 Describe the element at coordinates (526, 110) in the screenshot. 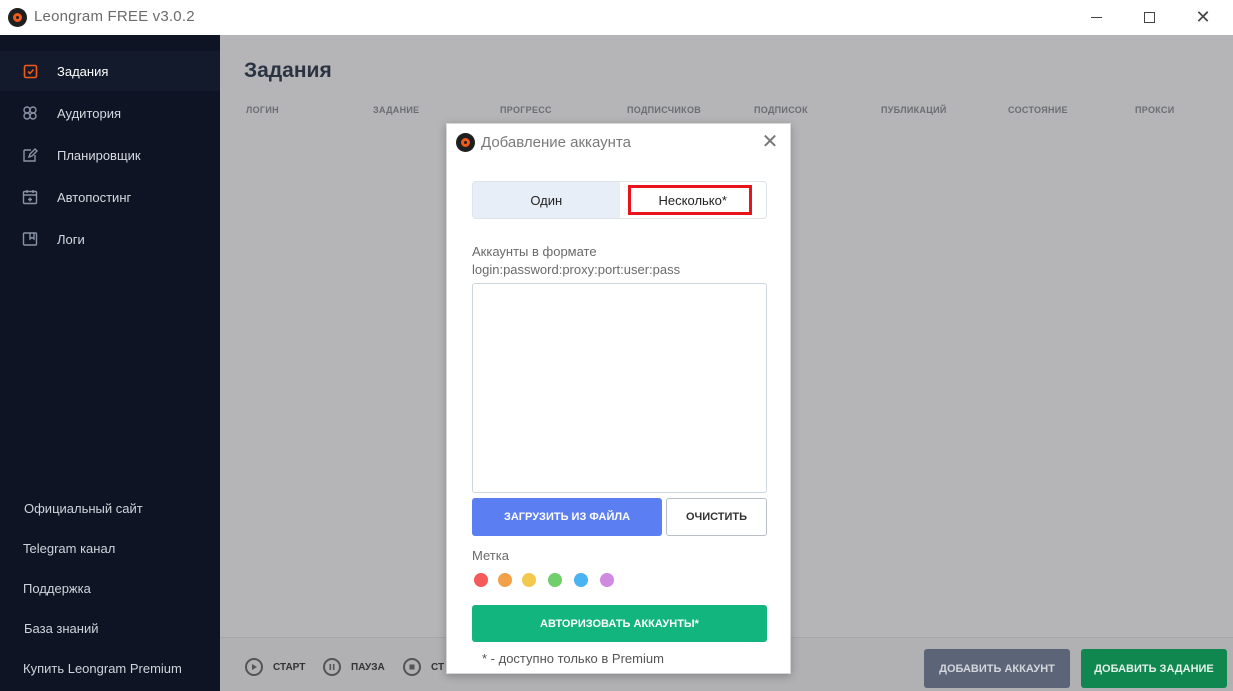

I see `column-header-progress: ПРОГРЕСС` at that location.